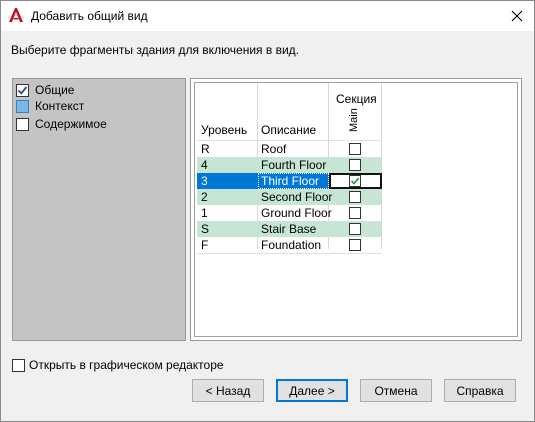  I want to click on category-checkbox-general, so click(22, 90).